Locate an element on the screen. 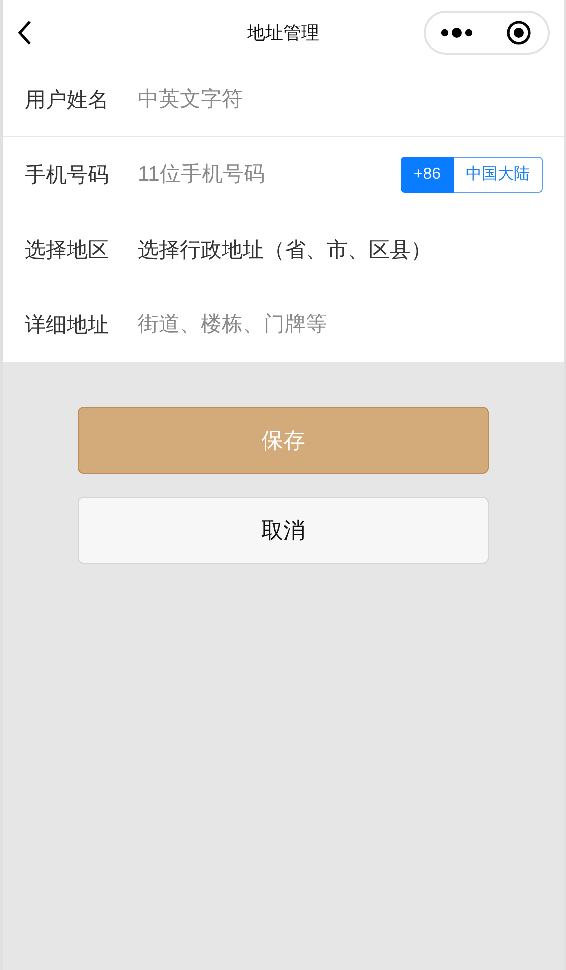 The image size is (566, 970). input-field: 街道、楼栋、门牌等 is located at coordinates (340, 324).